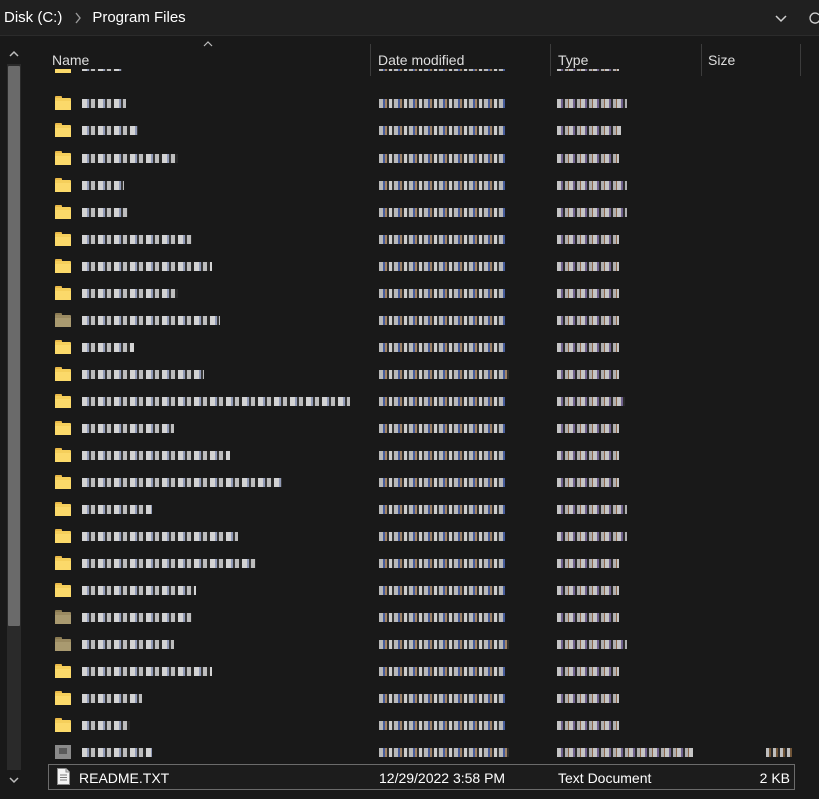 This screenshot has width=819, height=799. Describe the element at coordinates (14, 780) in the screenshot. I see `scroll-down-icon` at that location.